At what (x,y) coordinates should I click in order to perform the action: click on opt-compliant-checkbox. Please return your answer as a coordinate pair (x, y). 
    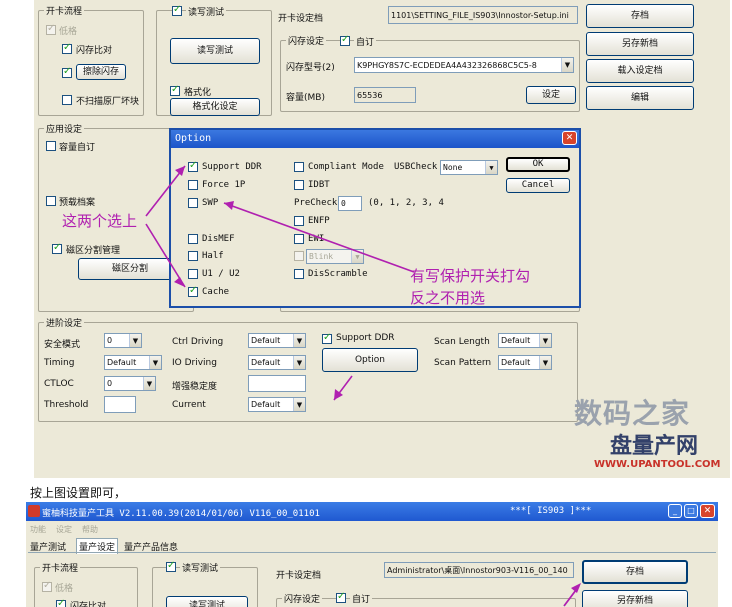
    Looking at the image, I should click on (299, 167).